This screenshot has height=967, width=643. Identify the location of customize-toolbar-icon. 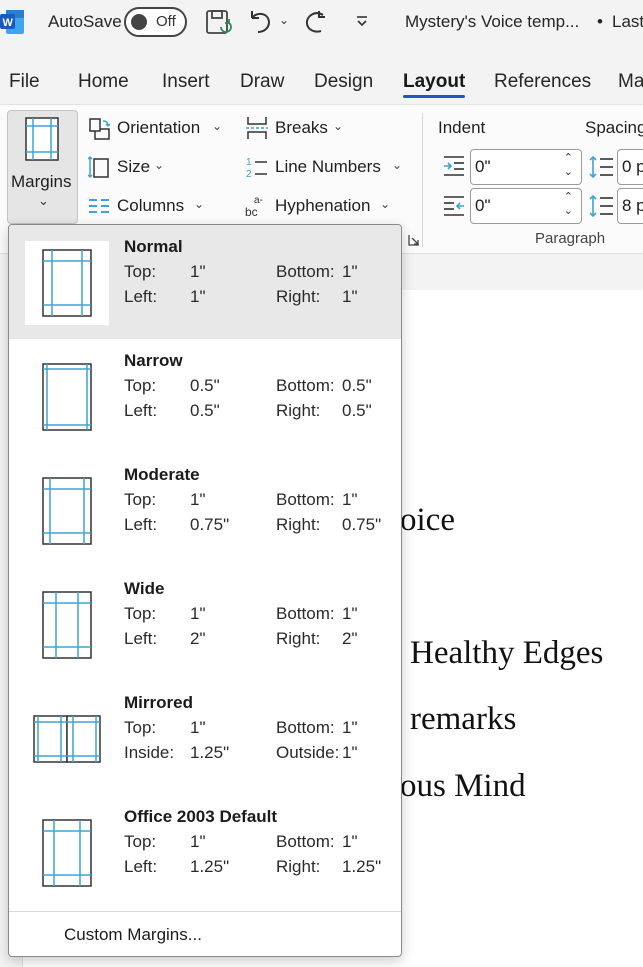
(362, 22).